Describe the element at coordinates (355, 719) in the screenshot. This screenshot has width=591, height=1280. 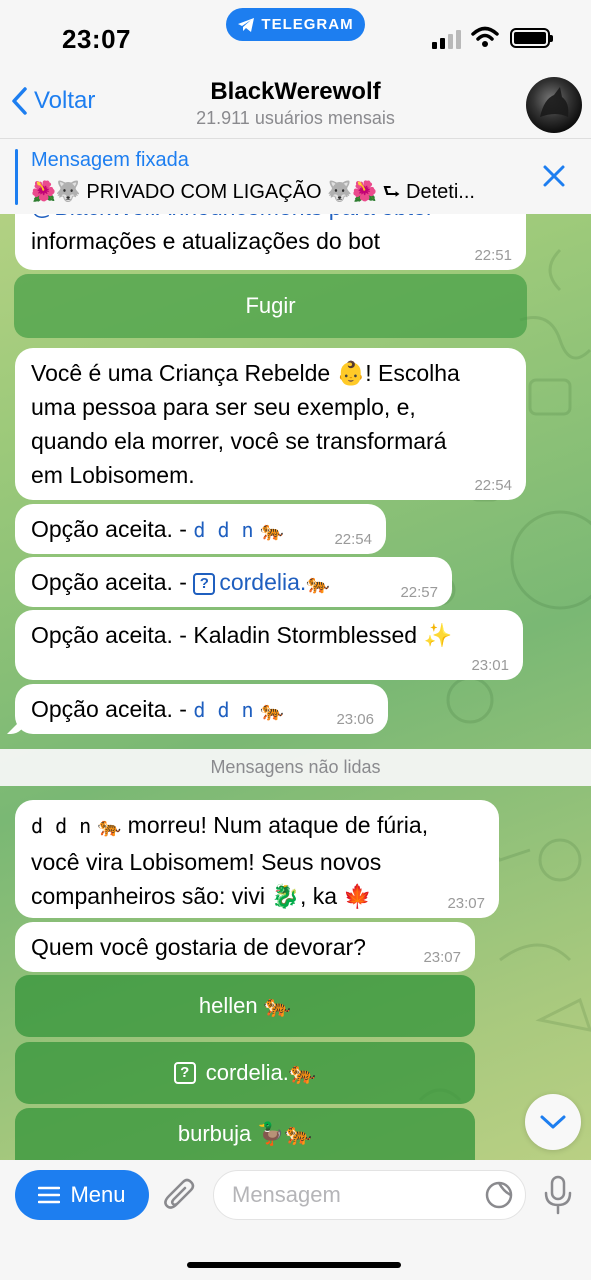
I see `message-time: 23:06` at that location.